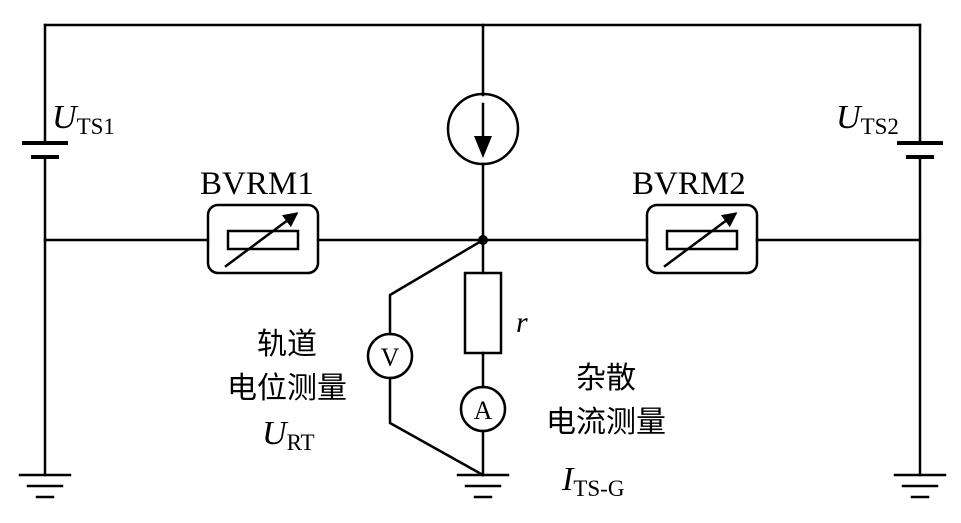 The width and height of the screenshot is (961, 523). What do you see at coordinates (257, 184) in the screenshot?
I see `bvrm1-label: BVRM1` at bounding box center [257, 184].